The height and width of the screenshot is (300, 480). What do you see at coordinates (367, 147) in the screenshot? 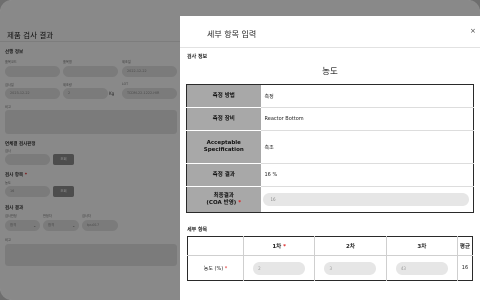
I see `info-value: 측조` at bounding box center [367, 147].